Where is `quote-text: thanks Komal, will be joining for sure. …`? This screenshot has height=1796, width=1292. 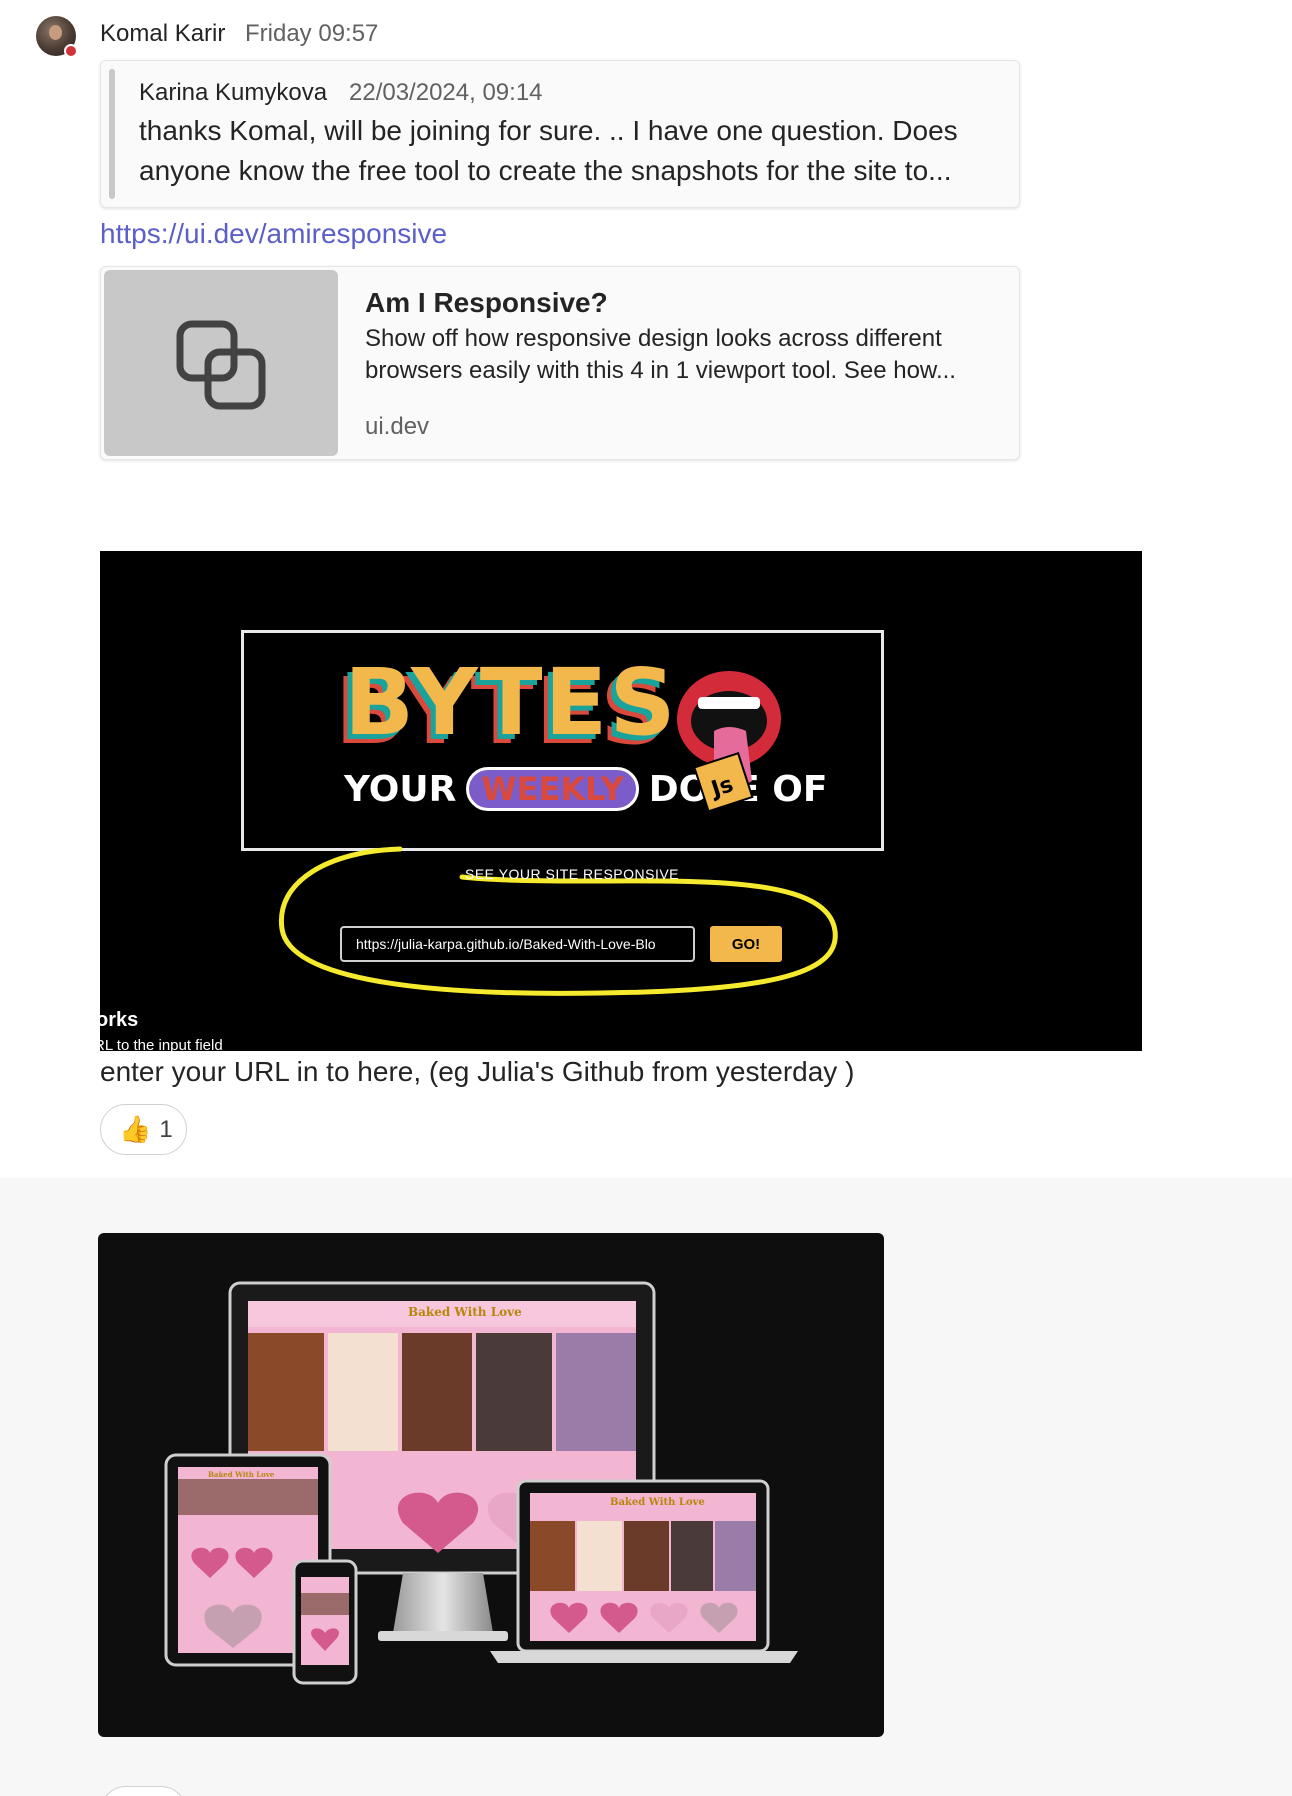
quote-text: thanks Komal, will be joining for sure. … is located at coordinates (548, 150).